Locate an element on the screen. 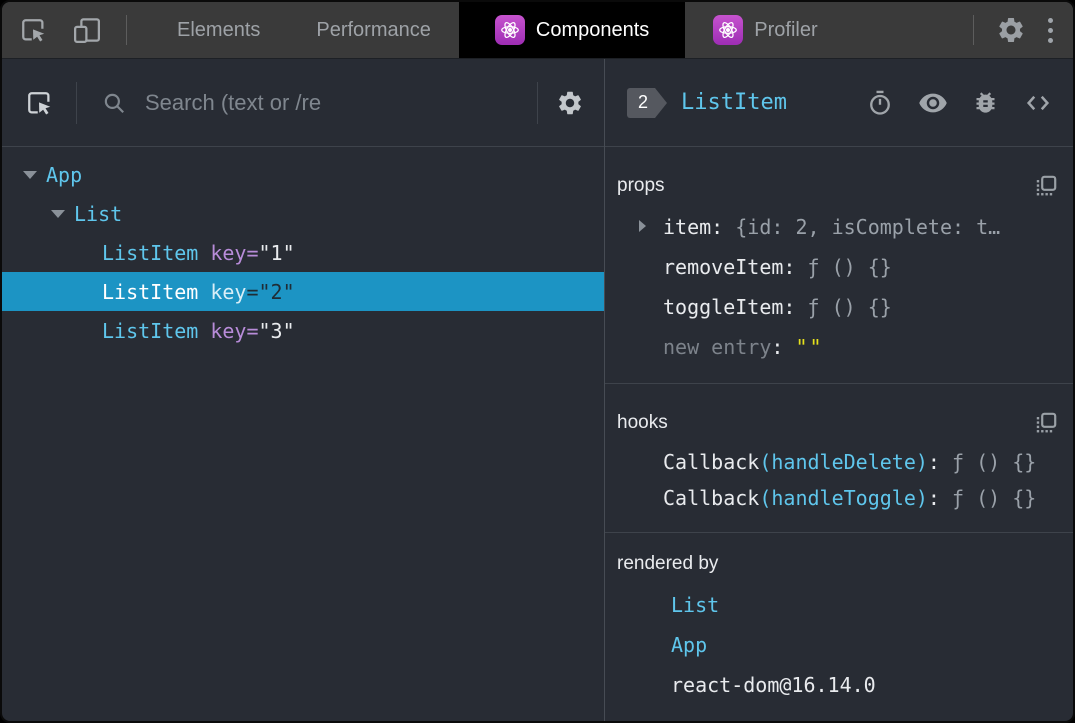 Image resolution: width=1075 pixels, height=723 pixels. tree-row-list: List is located at coordinates (303, 213).